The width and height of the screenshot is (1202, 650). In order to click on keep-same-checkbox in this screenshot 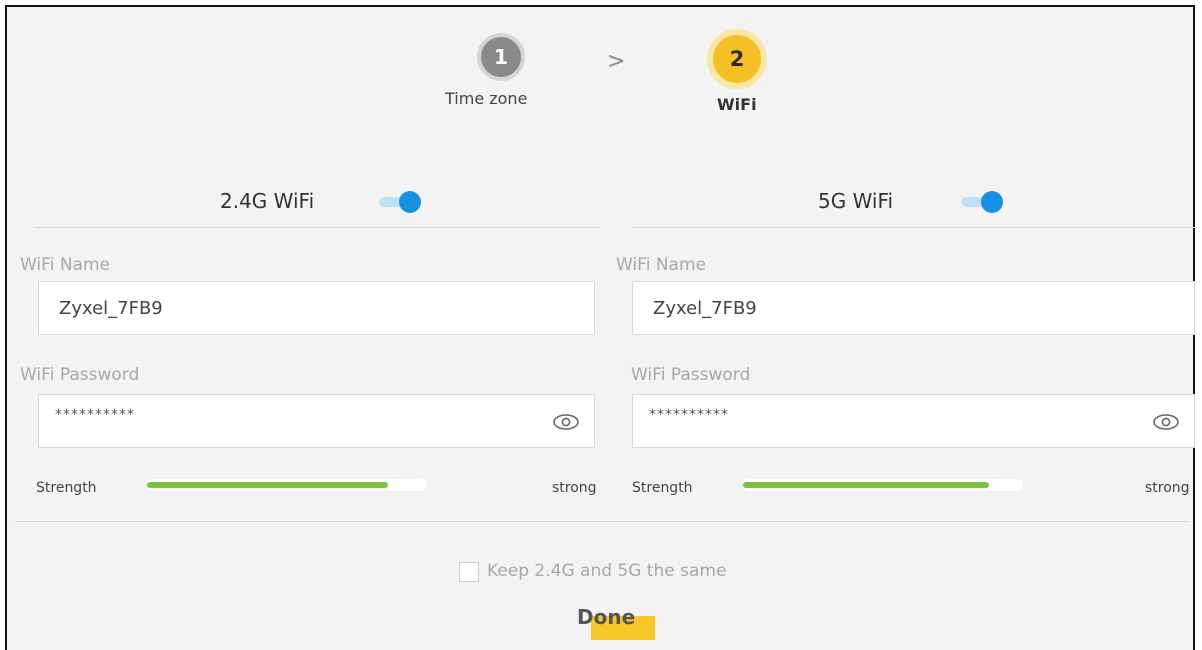, I will do `click(469, 572)`.